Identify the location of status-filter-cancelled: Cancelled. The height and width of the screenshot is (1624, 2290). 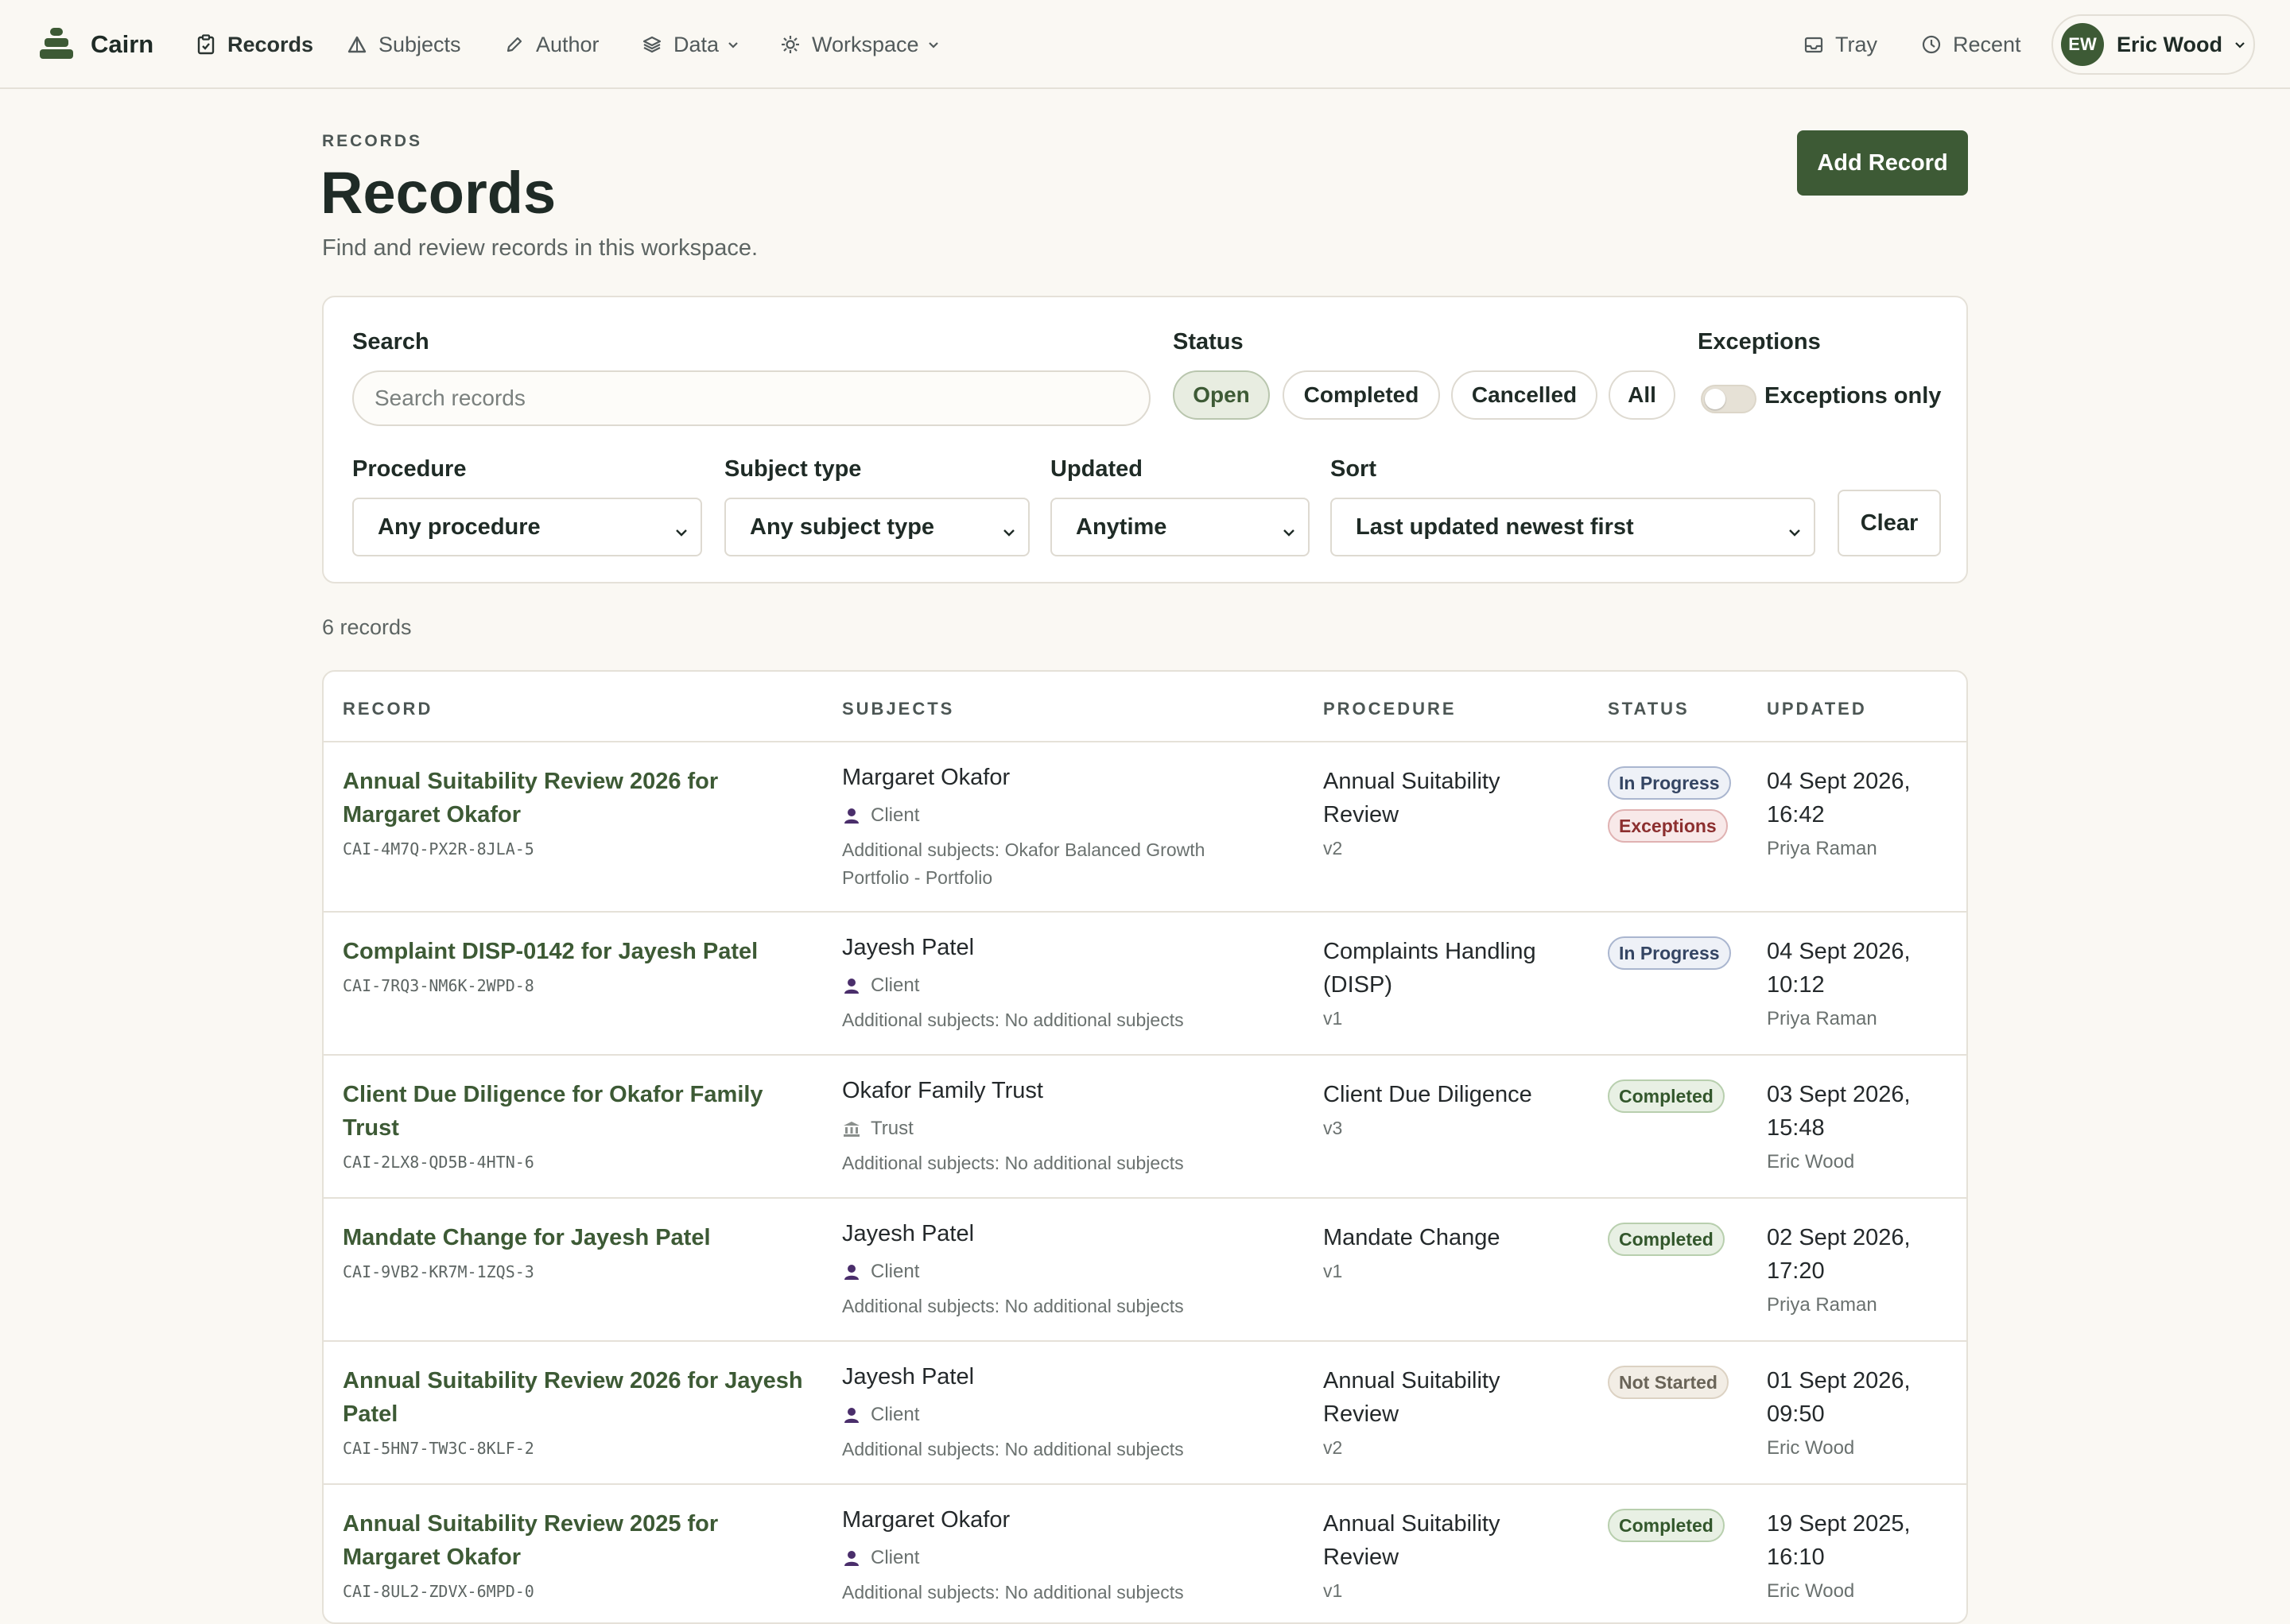
(1524, 395).